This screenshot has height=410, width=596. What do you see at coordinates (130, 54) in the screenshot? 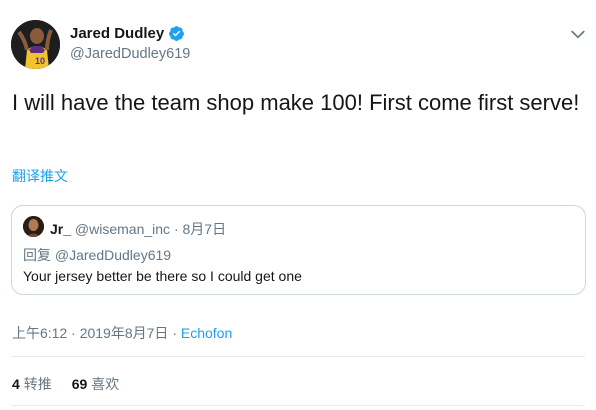
I see `author-handle: @JaredDudley619` at bounding box center [130, 54].